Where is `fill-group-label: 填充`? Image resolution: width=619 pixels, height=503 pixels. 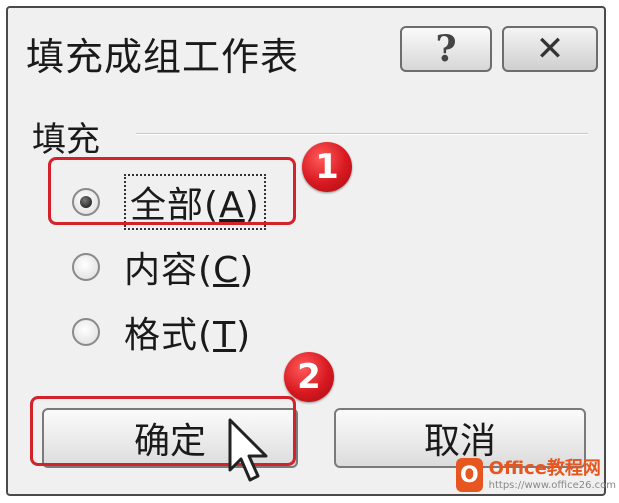 fill-group-label: 填充 is located at coordinates (66, 140).